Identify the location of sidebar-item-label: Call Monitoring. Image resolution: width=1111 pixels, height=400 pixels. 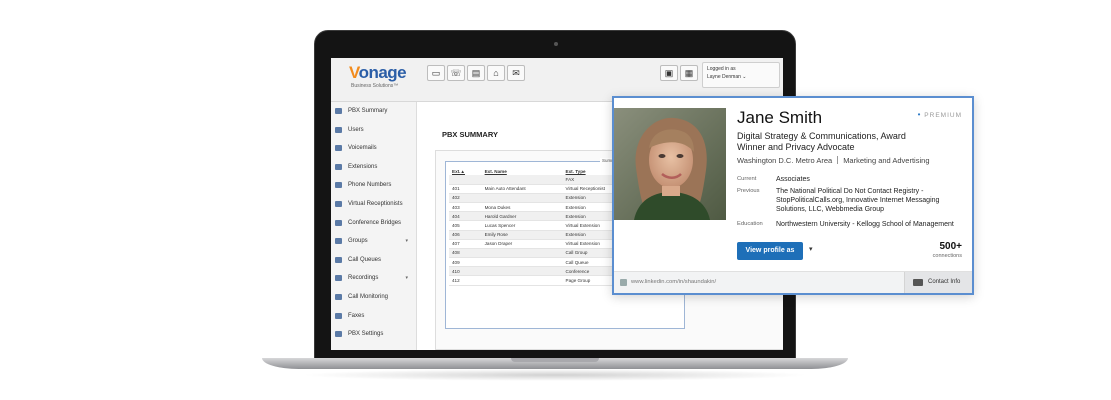
(368, 296).